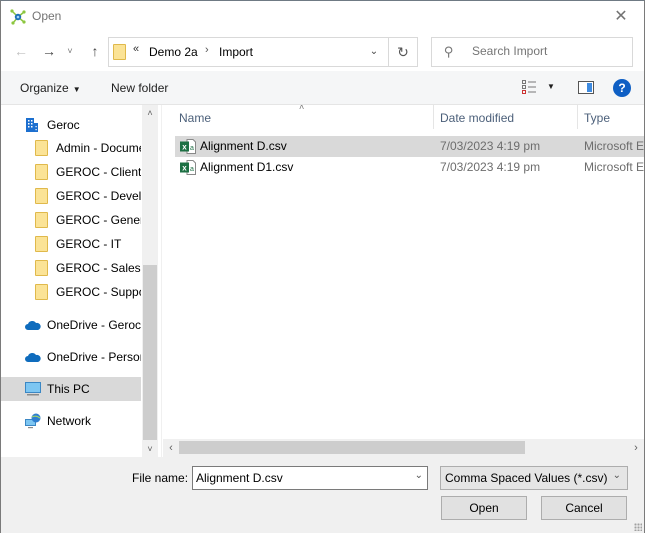 Image resolution: width=645 pixels, height=533 pixels. What do you see at coordinates (322, 17) in the screenshot?
I see `title-bar: Open ✕` at bounding box center [322, 17].